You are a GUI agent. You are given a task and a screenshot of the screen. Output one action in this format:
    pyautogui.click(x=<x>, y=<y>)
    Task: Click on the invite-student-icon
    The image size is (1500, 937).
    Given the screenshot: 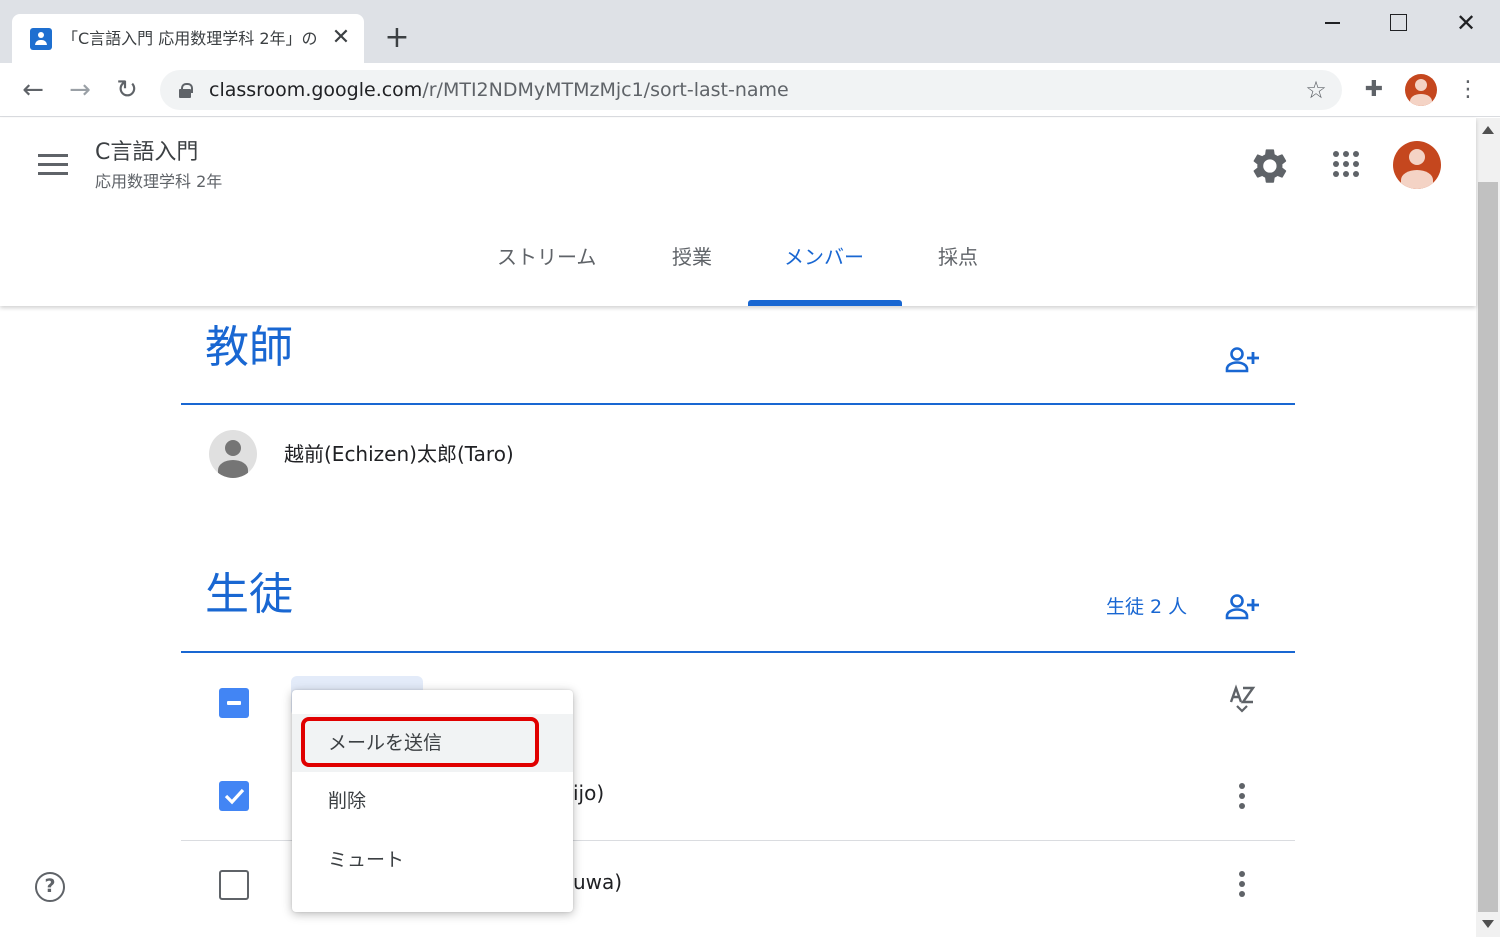 What is the action you would take?
    pyautogui.click(x=1243, y=607)
    